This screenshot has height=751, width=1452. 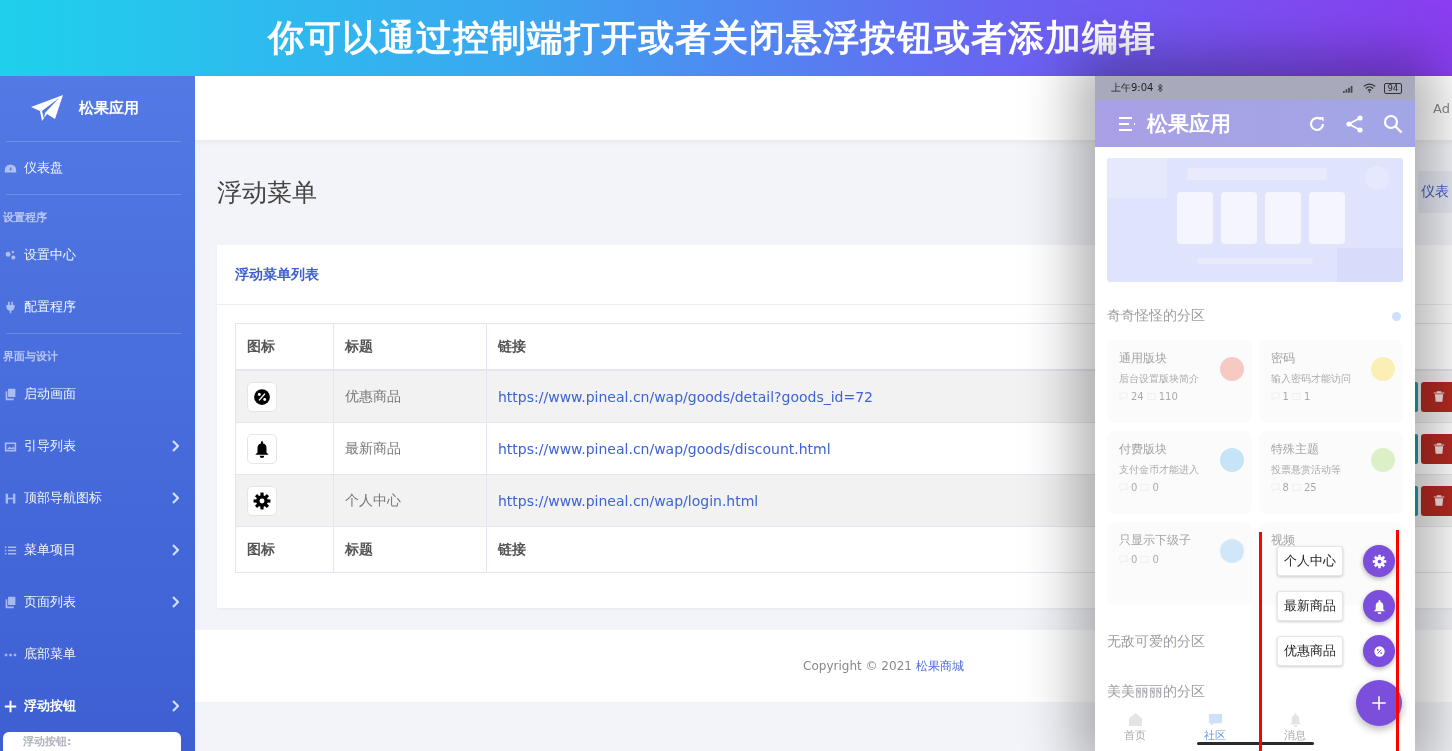 I want to click on footer-link: 松果商城, so click(x=939, y=666).